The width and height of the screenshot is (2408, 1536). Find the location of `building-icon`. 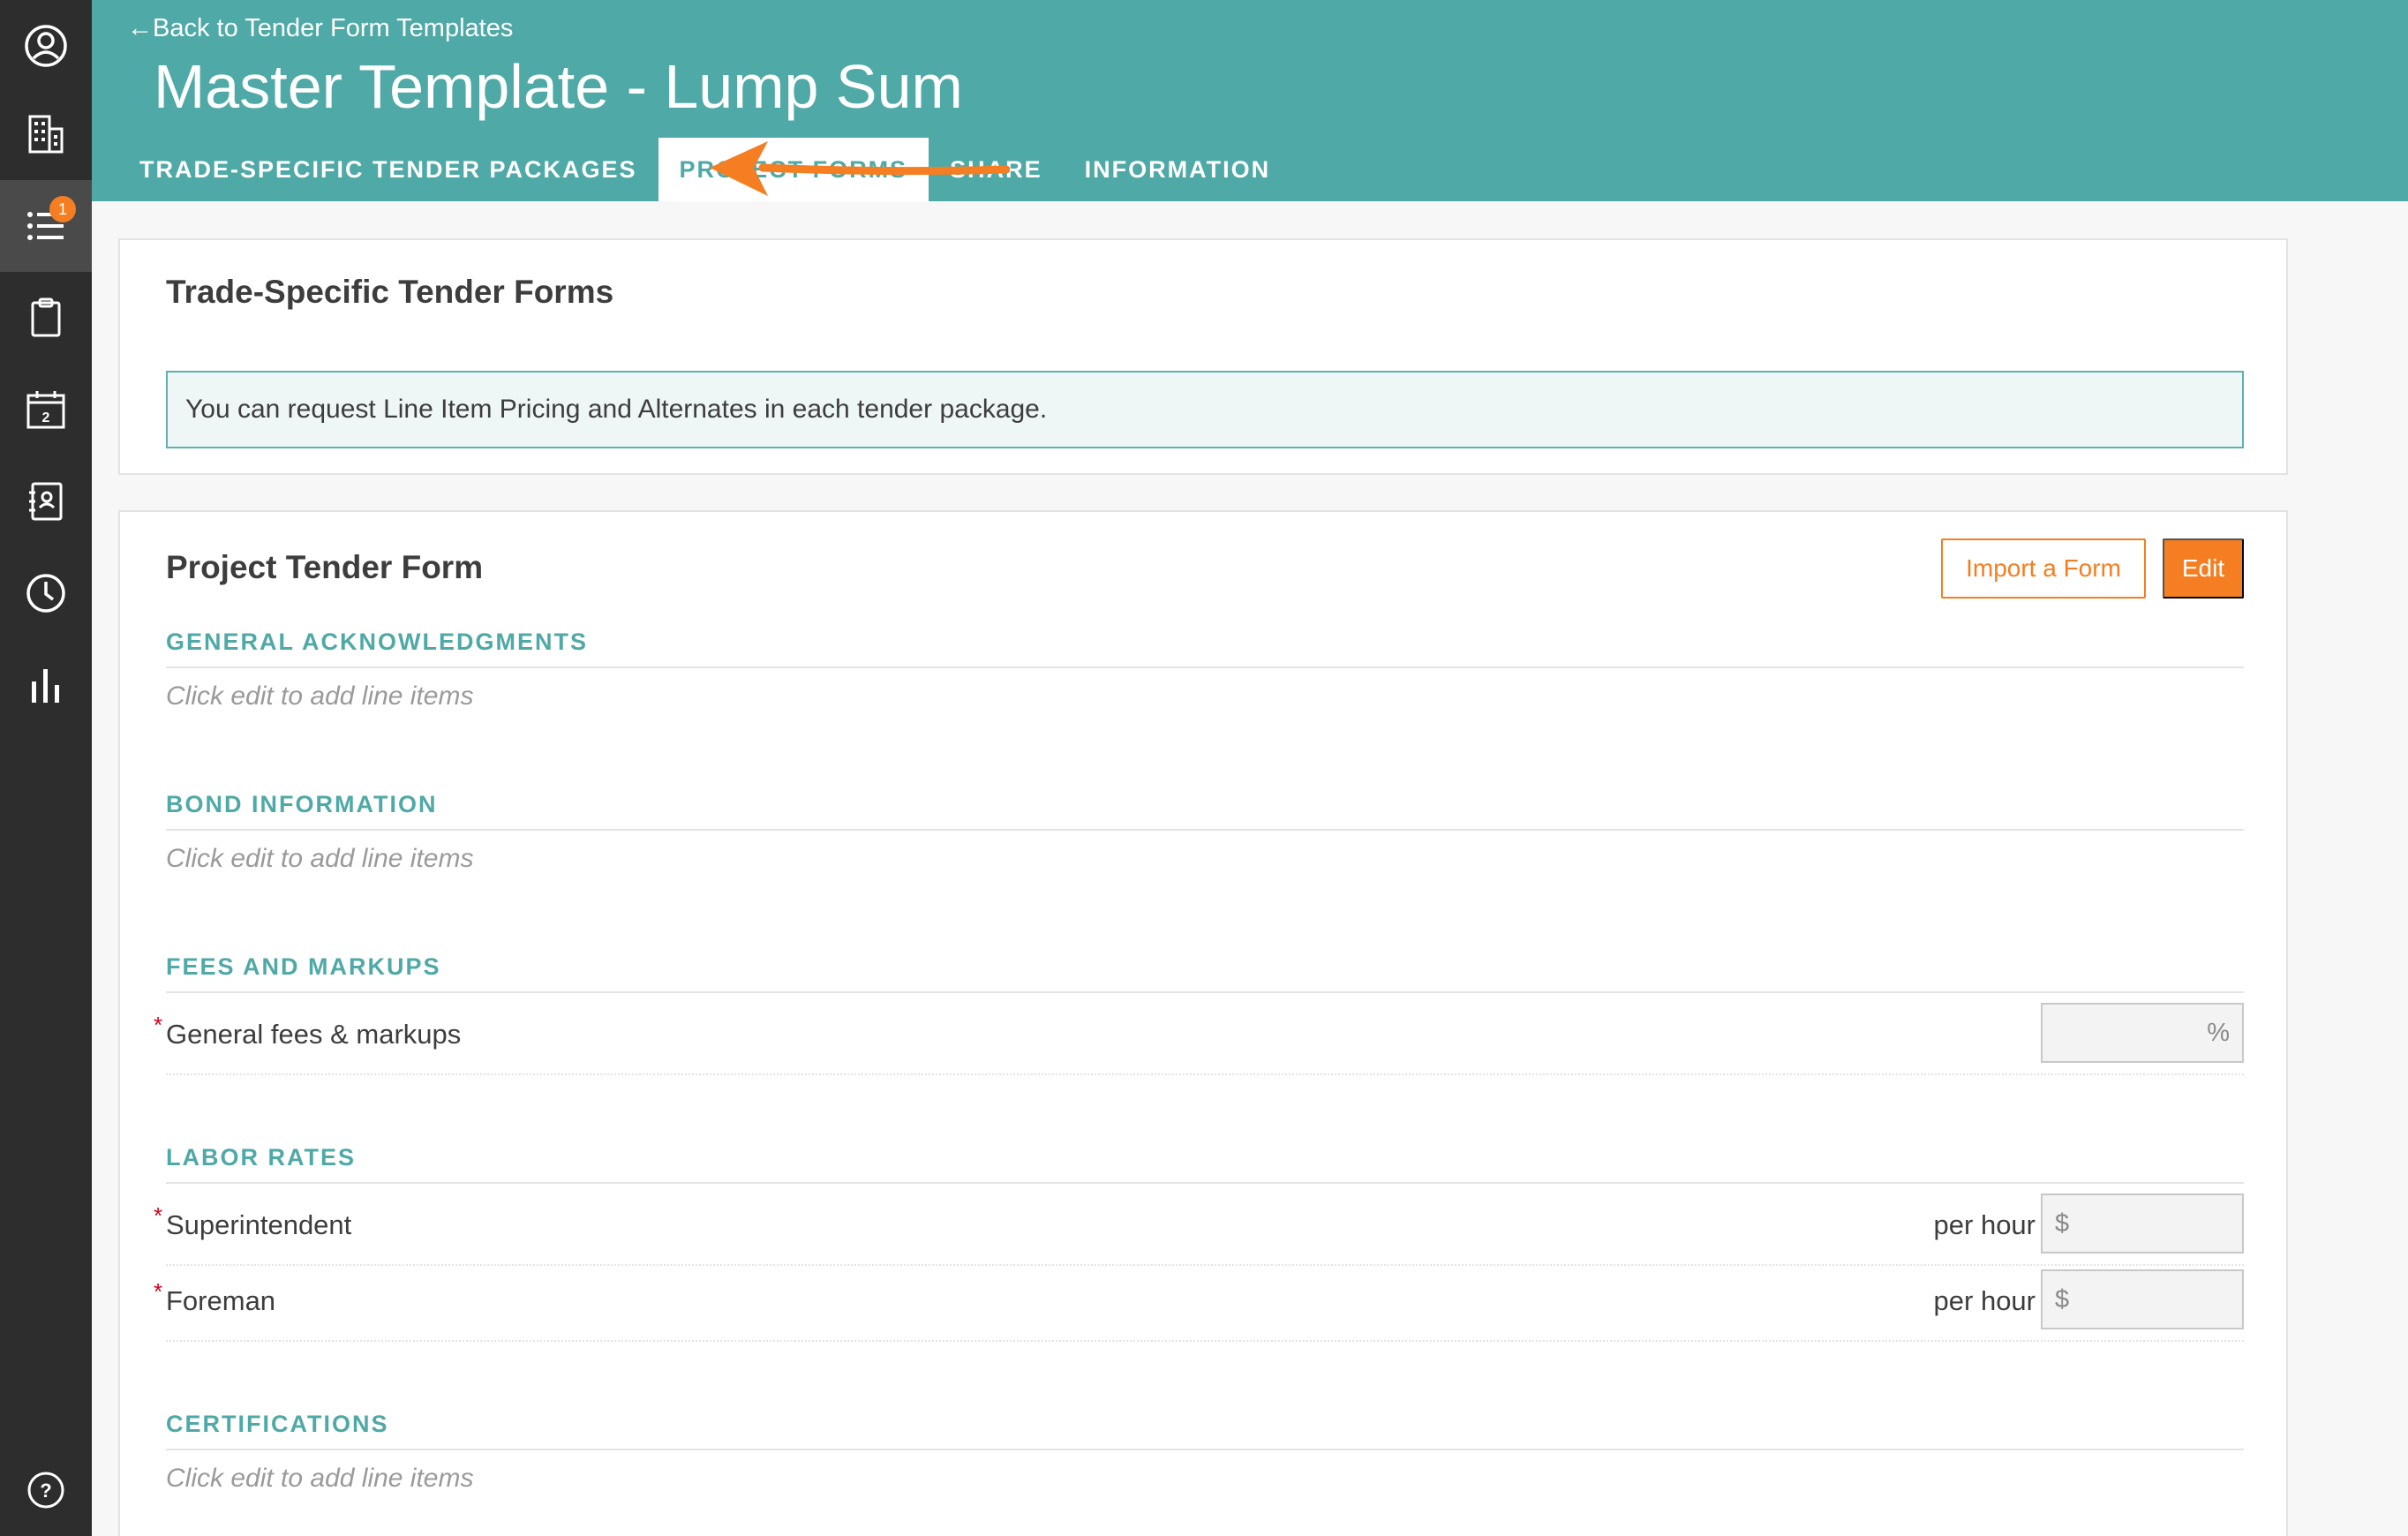

building-icon is located at coordinates (46, 134).